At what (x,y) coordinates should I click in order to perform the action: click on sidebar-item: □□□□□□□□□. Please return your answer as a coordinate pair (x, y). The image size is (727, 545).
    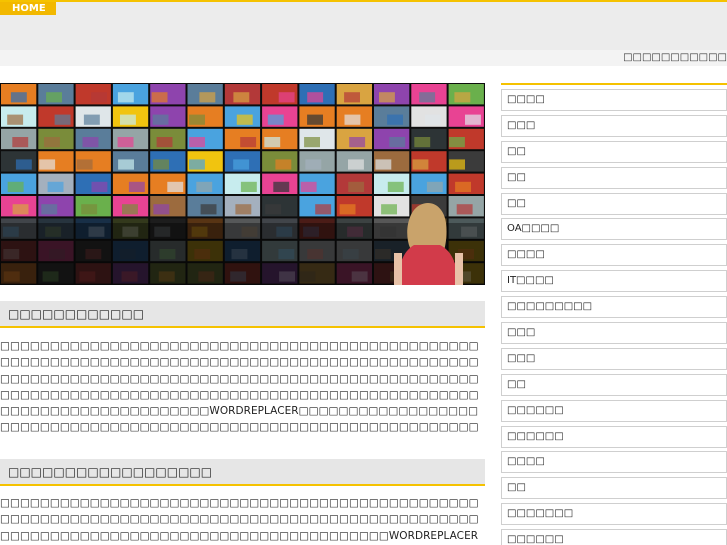
    Looking at the image, I should click on (614, 307).